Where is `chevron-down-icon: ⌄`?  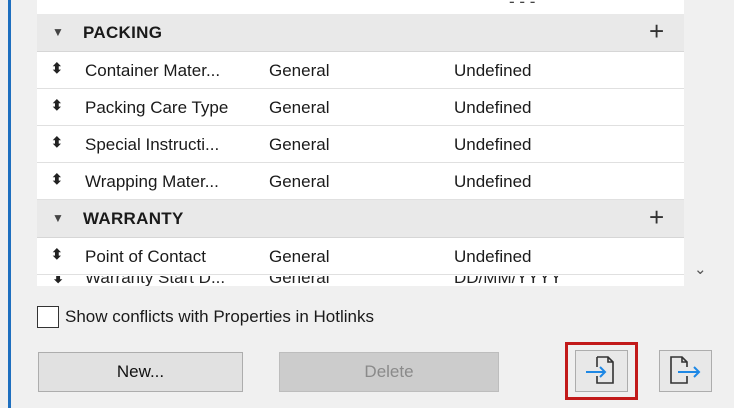
chevron-down-icon: ⌄ is located at coordinates (700, 269).